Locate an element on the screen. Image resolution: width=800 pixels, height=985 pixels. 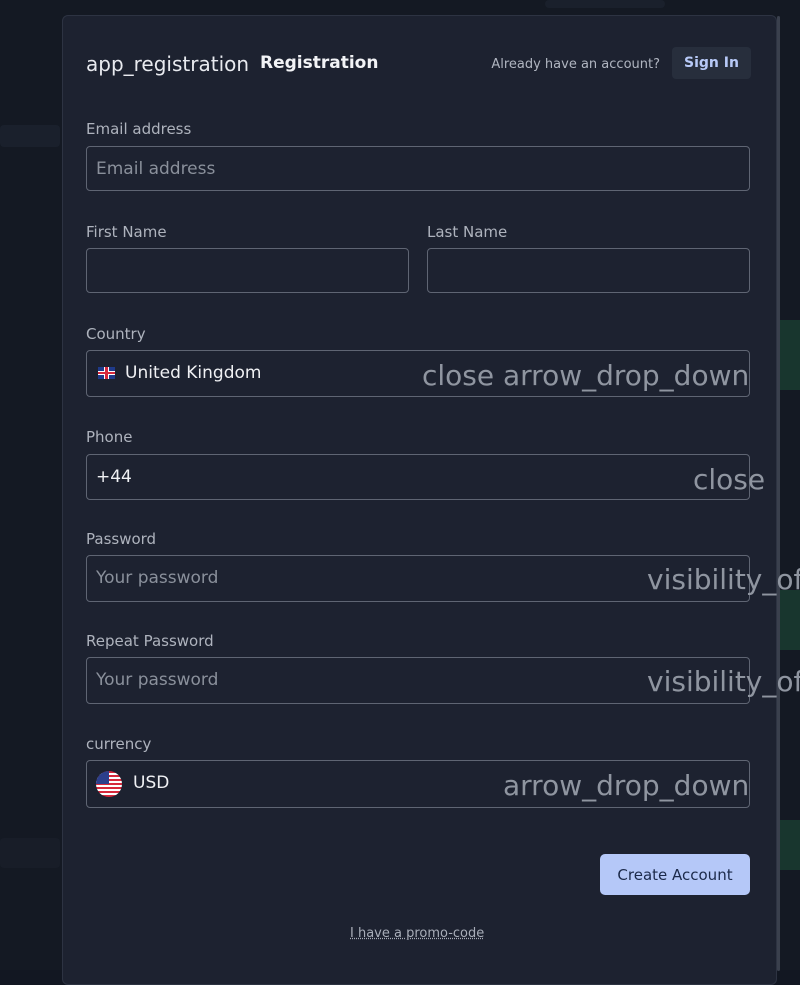
last-name-label: Last Name is located at coordinates (467, 232).